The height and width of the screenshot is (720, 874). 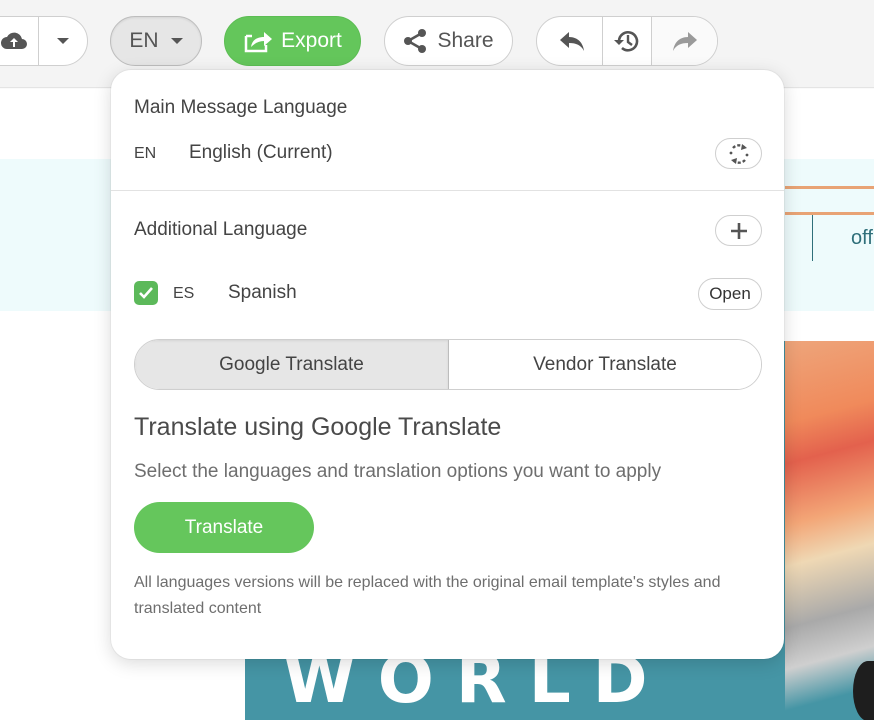 I want to click on main-language-title: Main Message Language, so click(x=241, y=107).